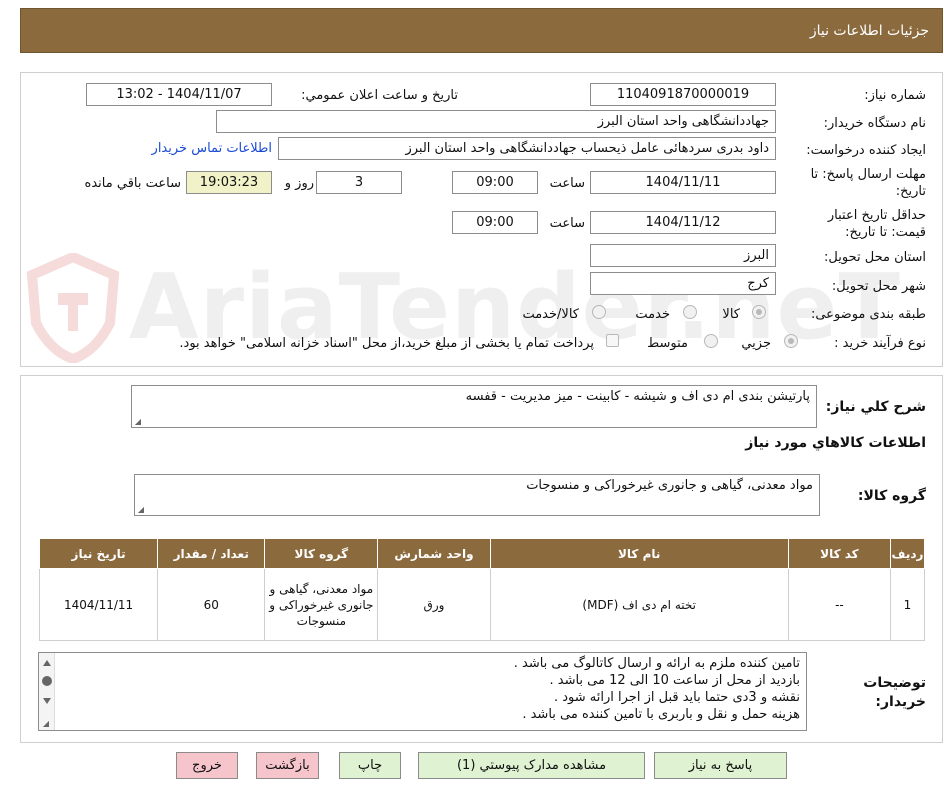  Describe the element at coordinates (720, 765) in the screenshot. I see `reply-button: پاسخ به نیاز` at that location.